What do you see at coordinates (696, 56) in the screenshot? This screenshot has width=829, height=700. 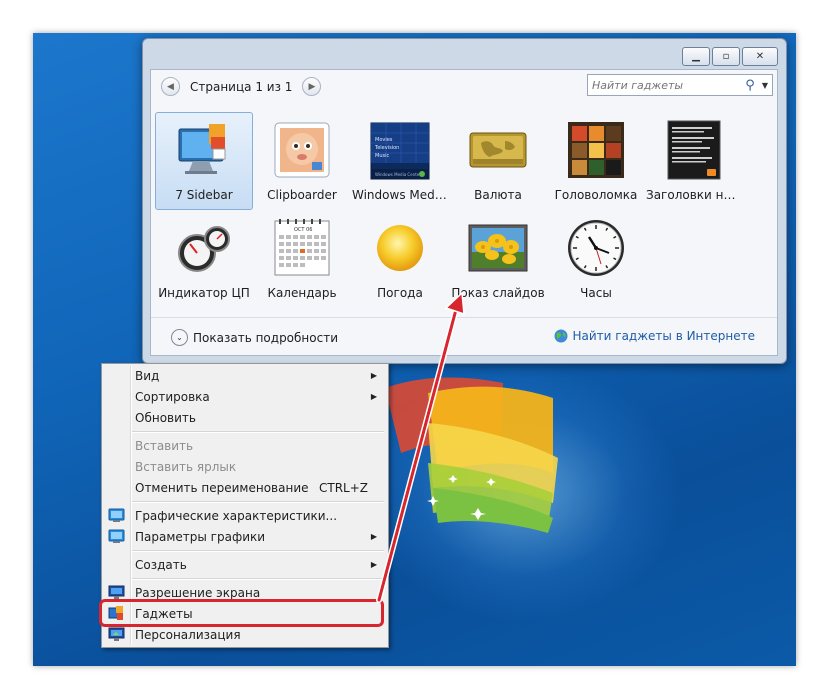 I see `minimize-button: ▁` at bounding box center [696, 56].